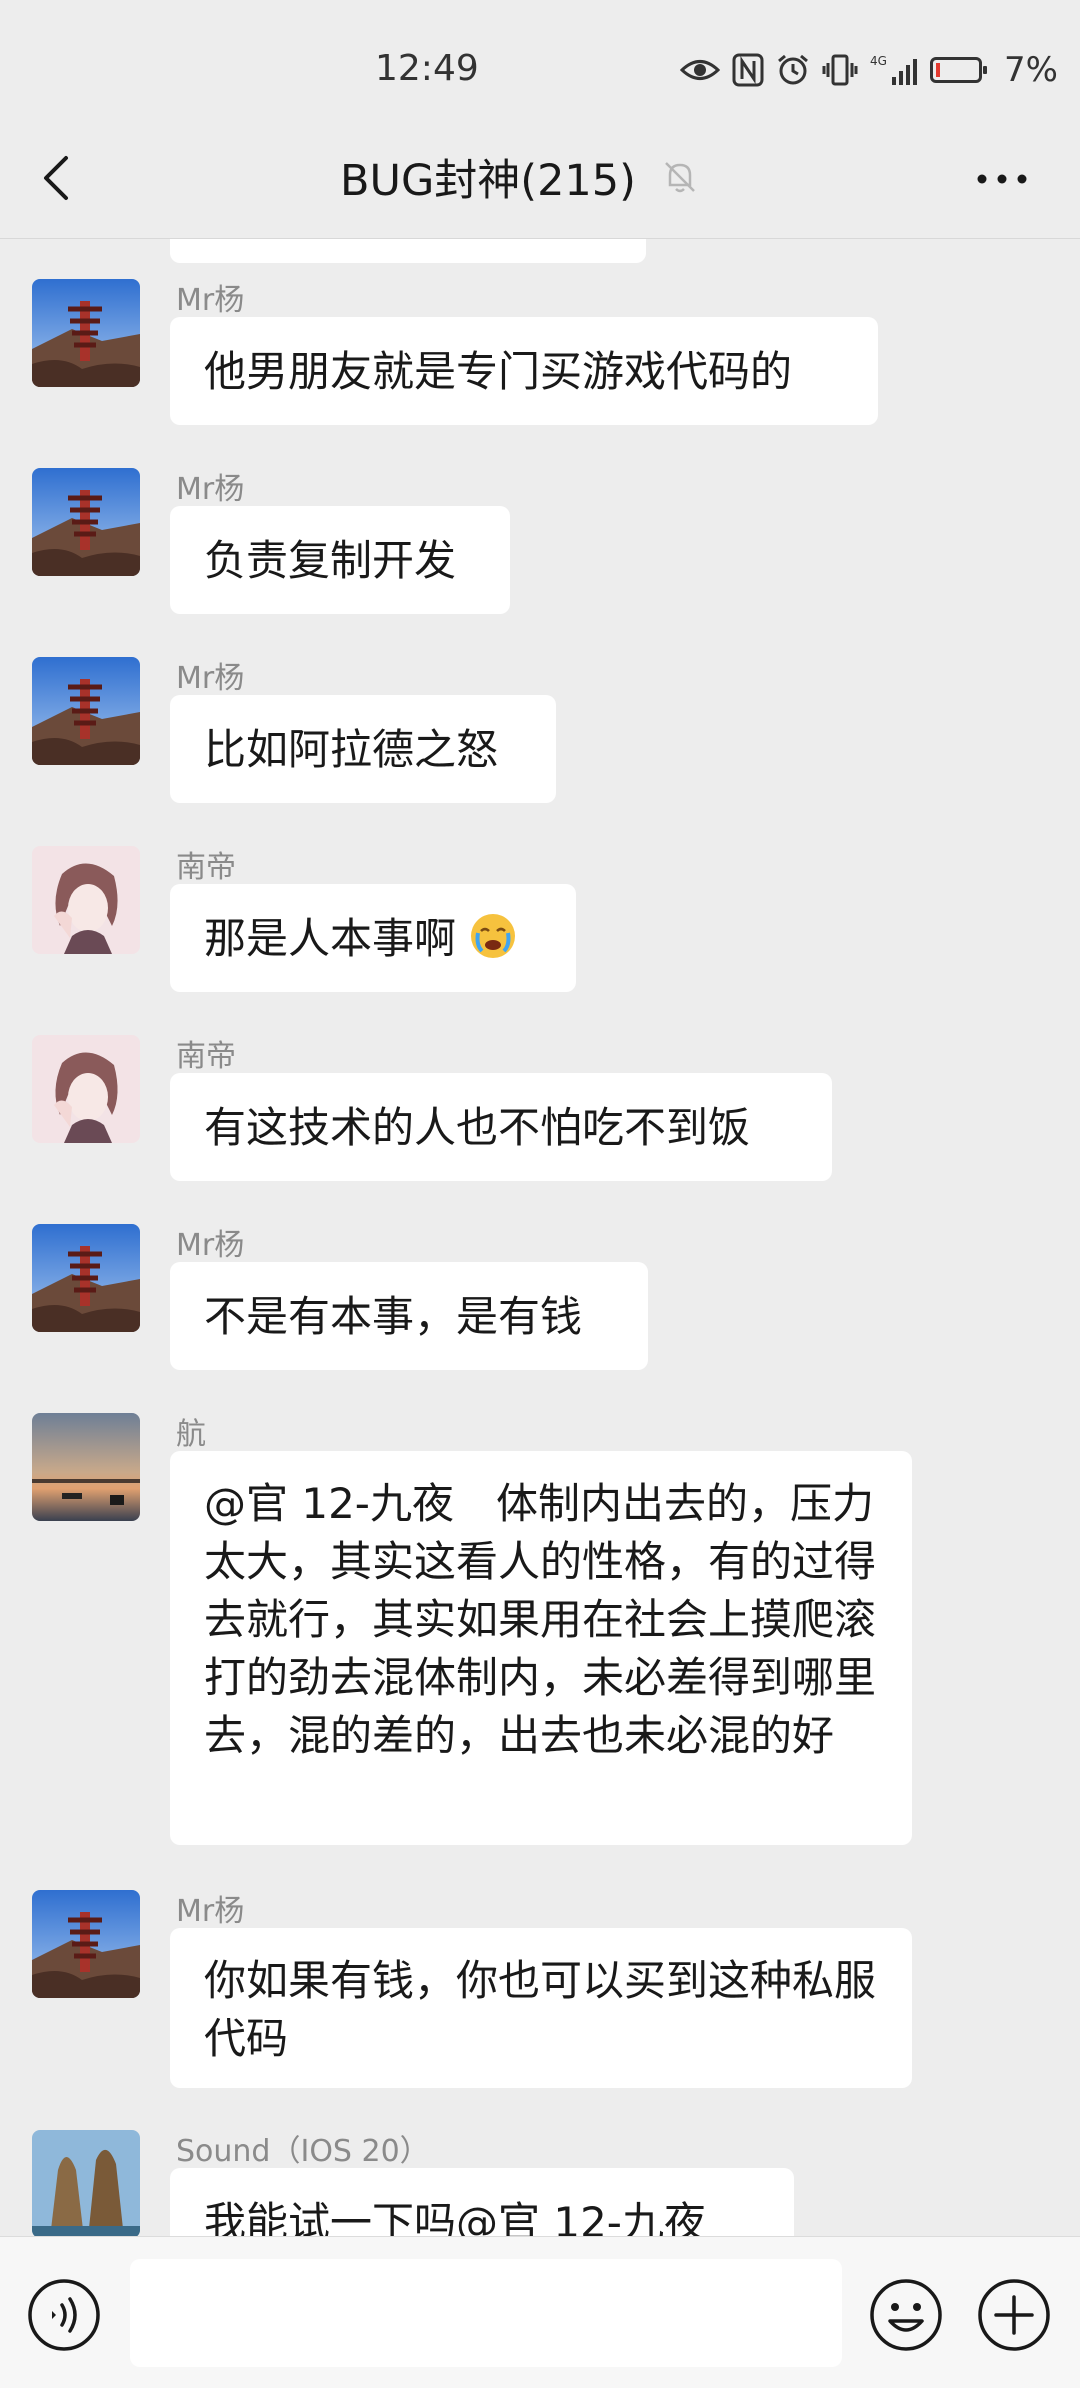 Image resolution: width=1080 pixels, height=2388 pixels. What do you see at coordinates (840, 70) in the screenshot?
I see `vibrate-icon` at bounding box center [840, 70].